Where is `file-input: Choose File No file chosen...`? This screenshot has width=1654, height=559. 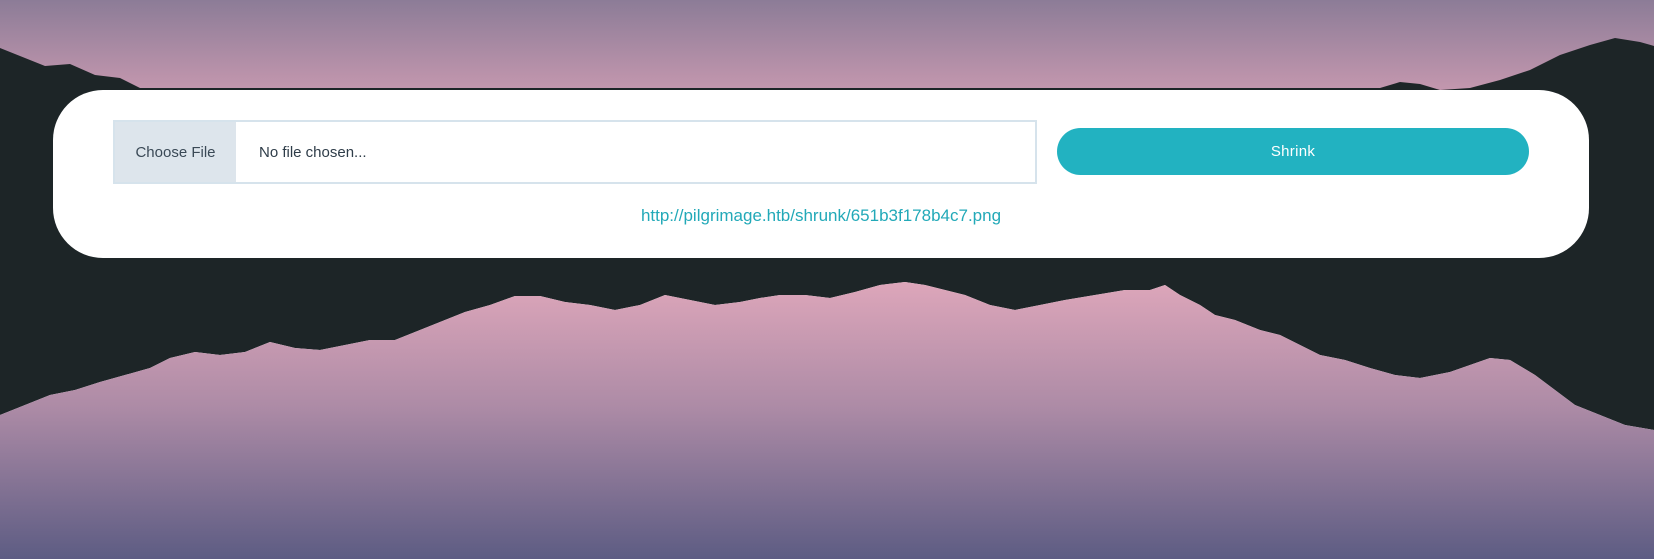
file-input: Choose File No file chosen... is located at coordinates (575, 152).